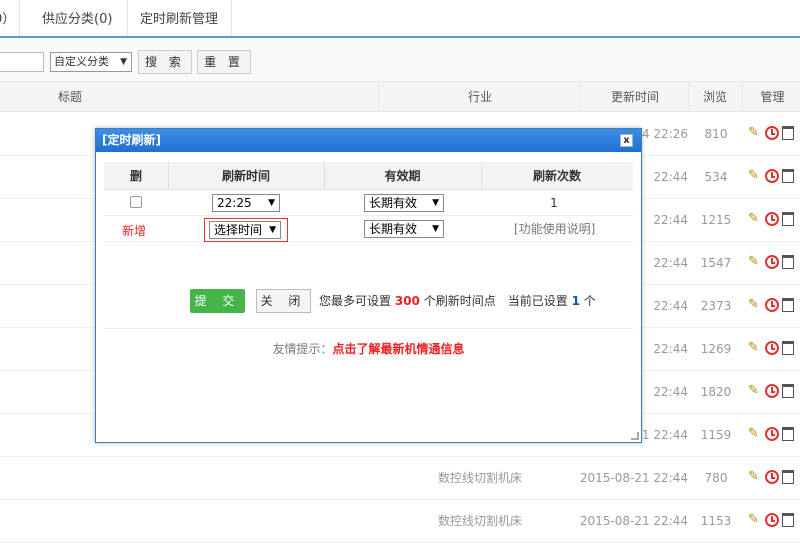 The image size is (800, 544). I want to click on current-count: 1, so click(575, 301).